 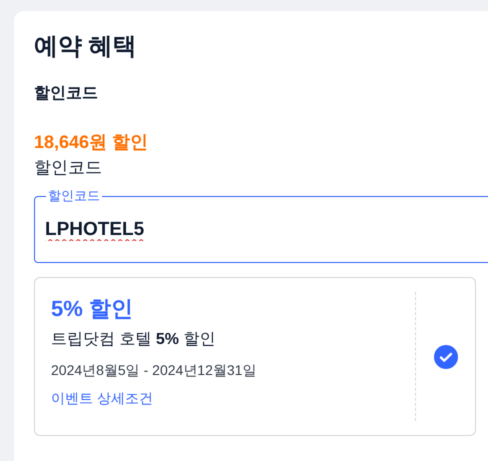 What do you see at coordinates (74, 196) in the screenshot?
I see `floating-label: 할인코드` at bounding box center [74, 196].